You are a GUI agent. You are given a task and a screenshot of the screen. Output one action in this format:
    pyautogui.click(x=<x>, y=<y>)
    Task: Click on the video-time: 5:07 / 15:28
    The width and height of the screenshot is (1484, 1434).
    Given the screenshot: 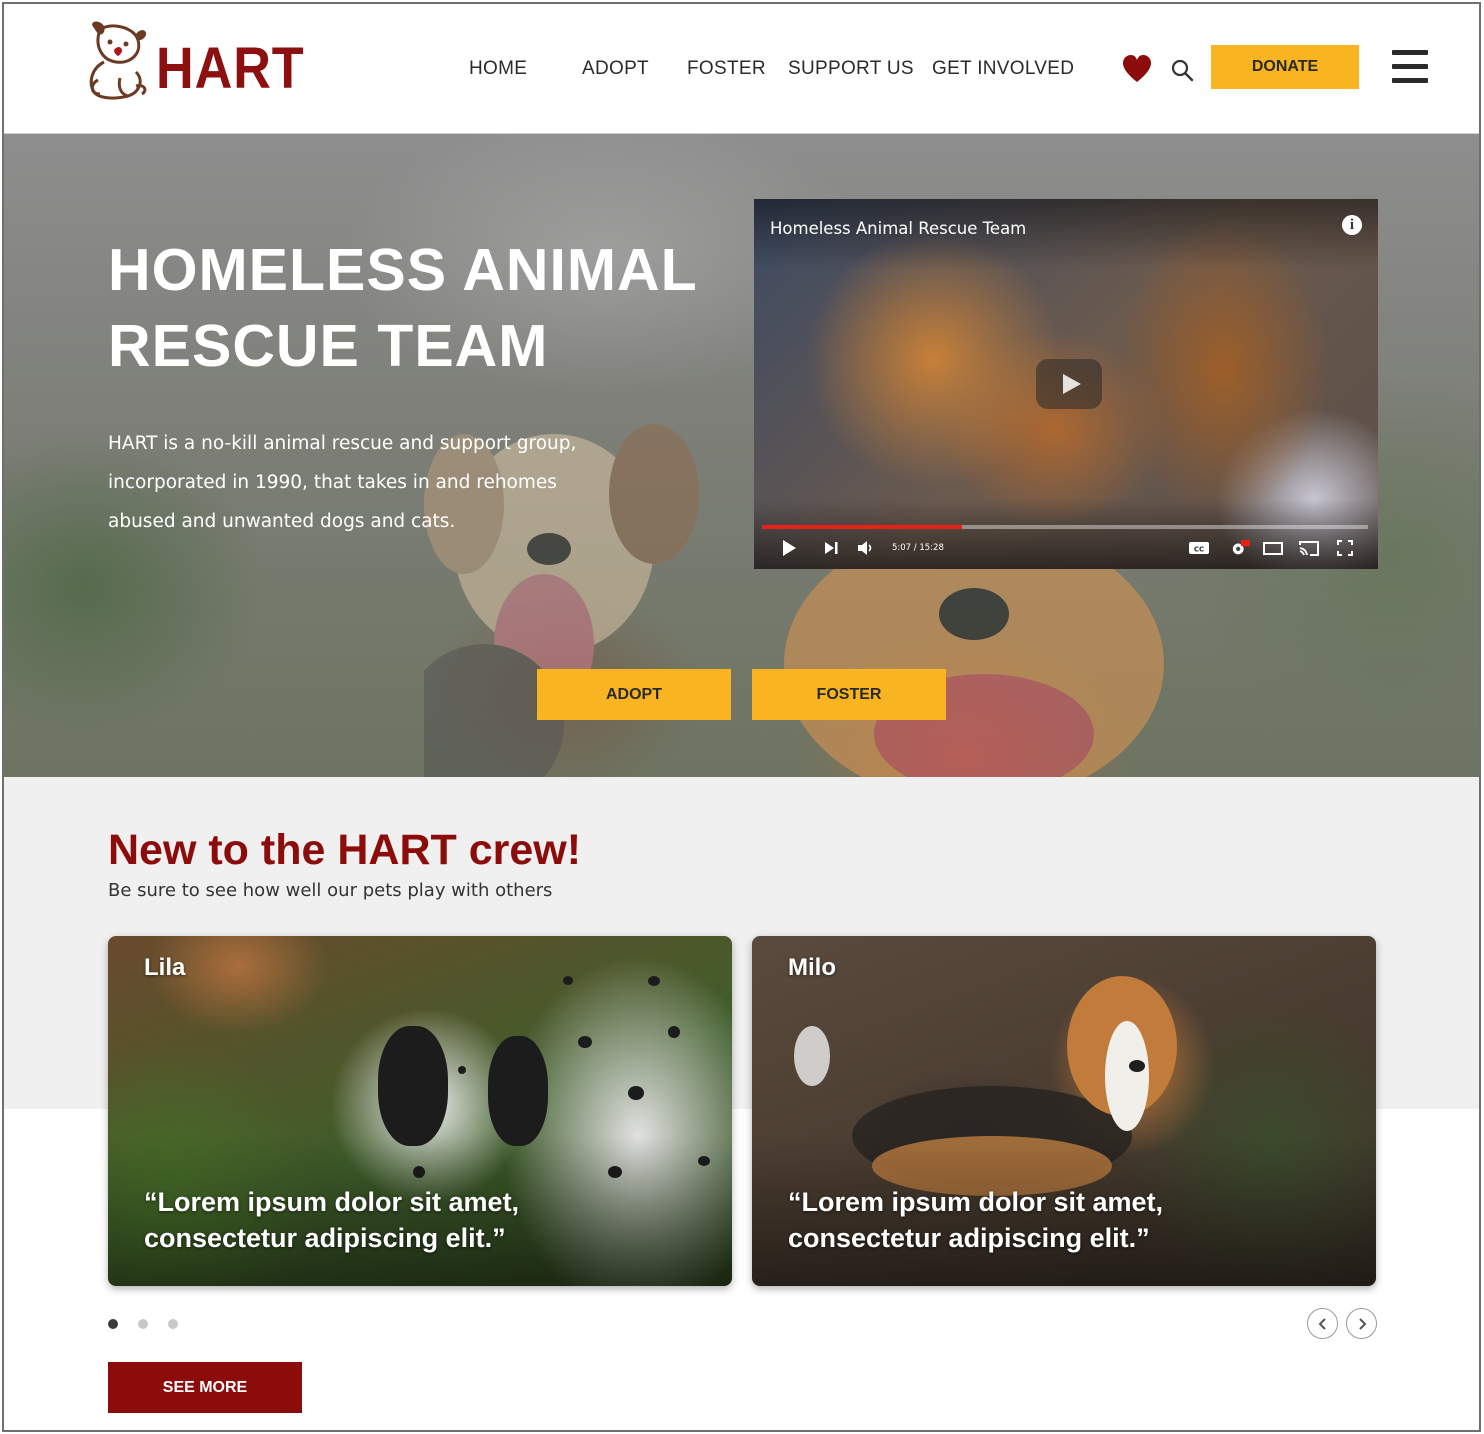 What is the action you would take?
    pyautogui.click(x=918, y=548)
    